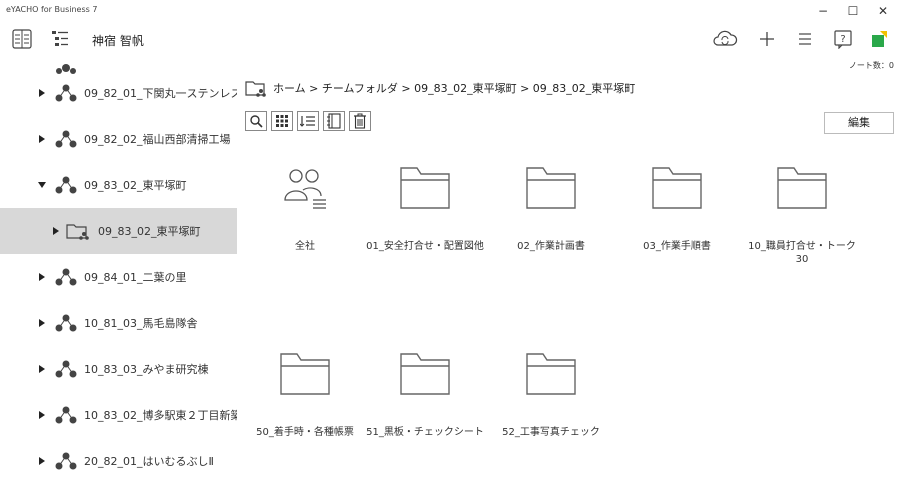  I want to click on add-button, so click(767, 39).